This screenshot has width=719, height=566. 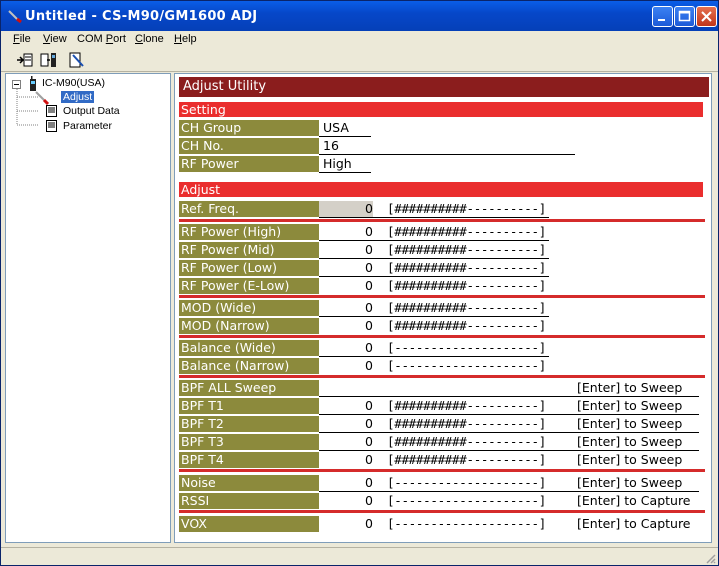 I want to click on tree-item-adjust: Adjust, so click(x=78, y=97).